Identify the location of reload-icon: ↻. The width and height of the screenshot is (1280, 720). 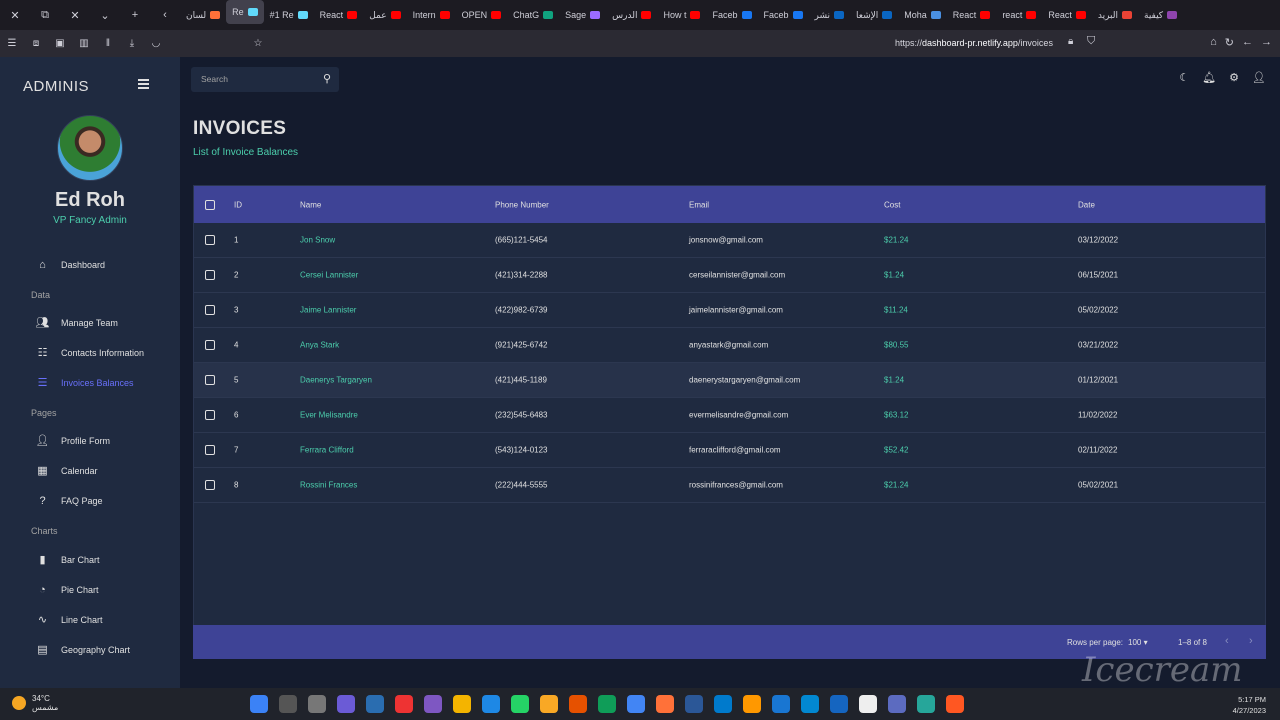
(1229, 42).